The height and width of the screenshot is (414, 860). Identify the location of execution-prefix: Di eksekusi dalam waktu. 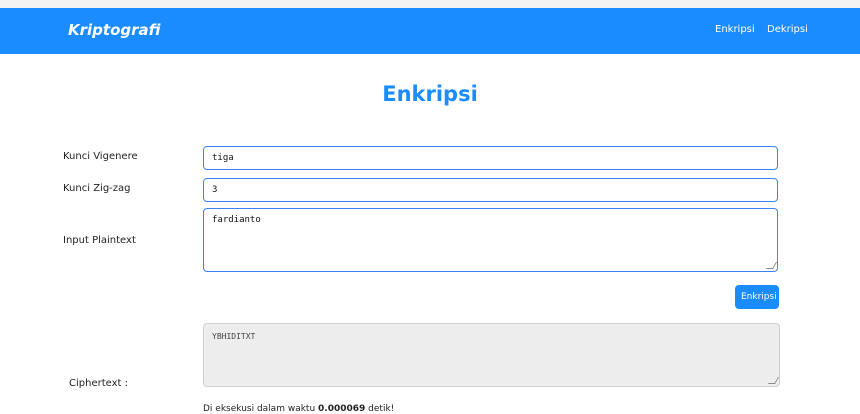
(259, 409).